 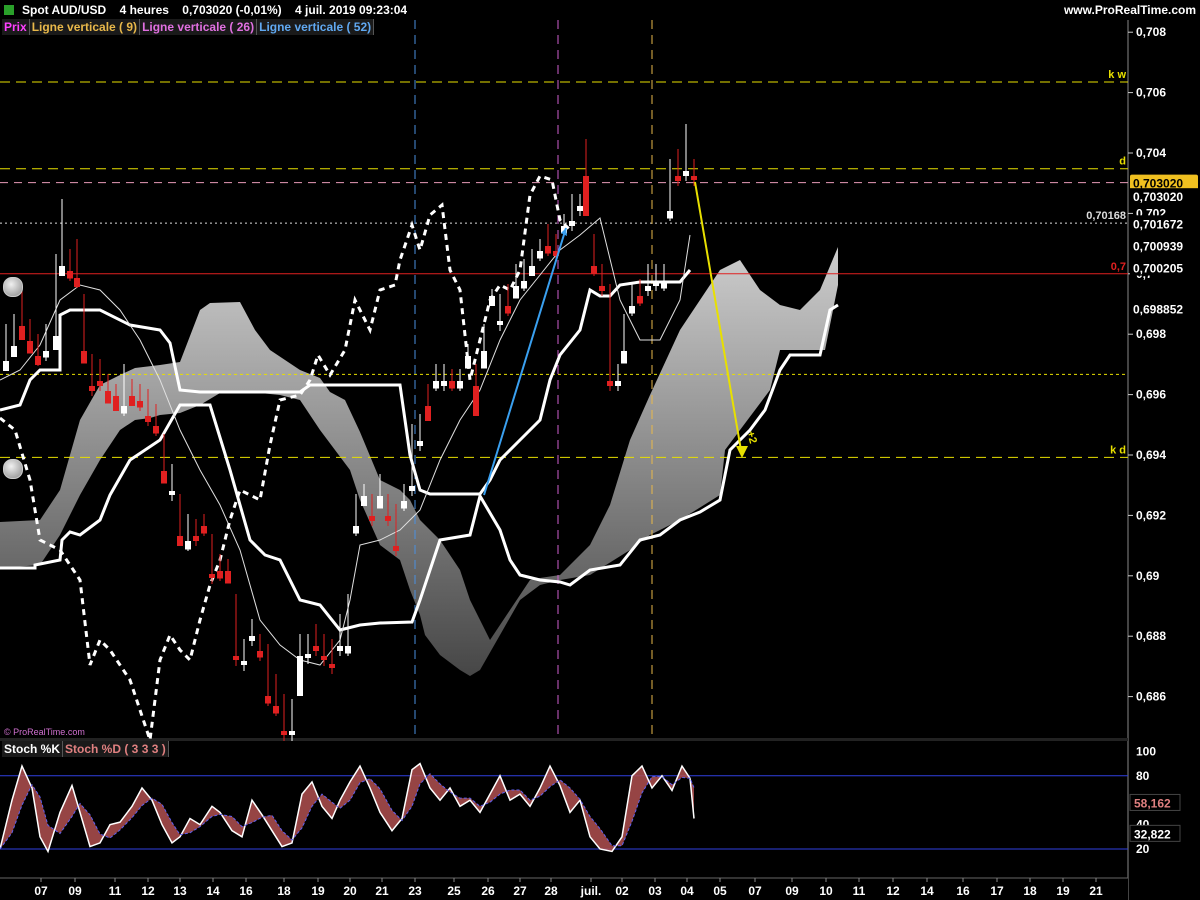 What do you see at coordinates (316, 27) in the screenshot?
I see `legend-vertical-52: Ligne verticale ( 52)` at bounding box center [316, 27].